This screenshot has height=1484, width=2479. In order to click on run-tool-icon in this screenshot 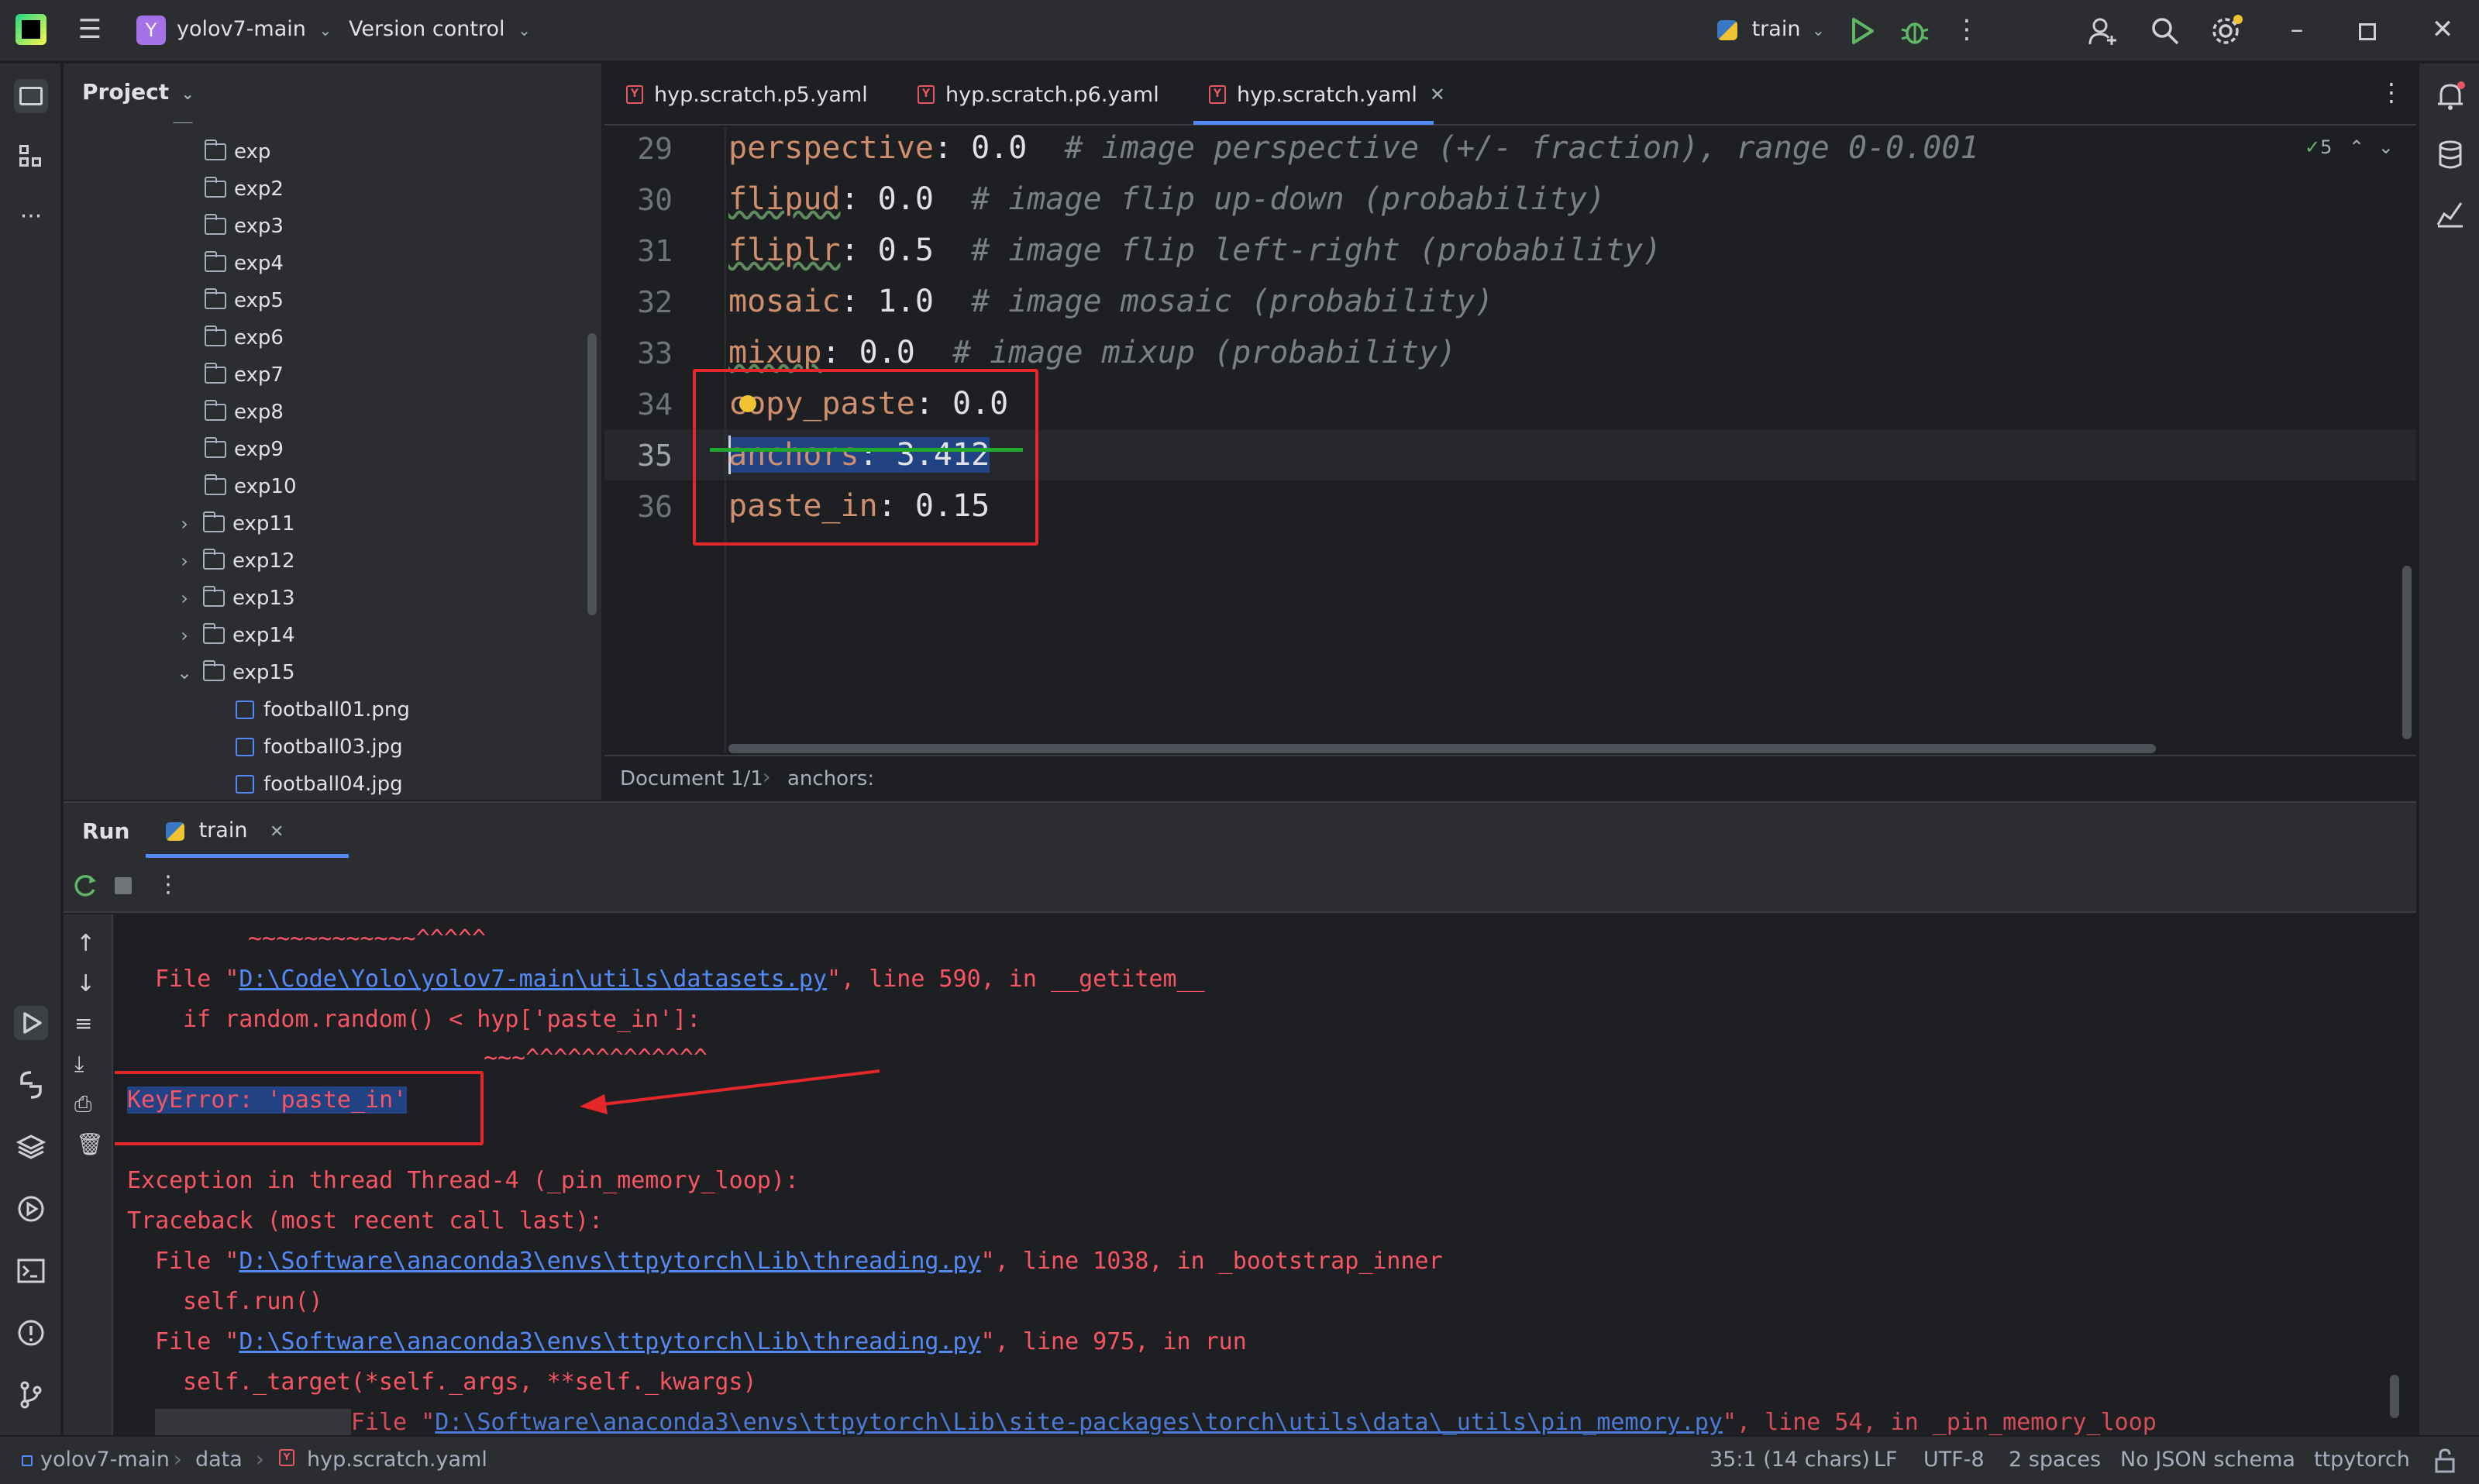, I will do `click(31, 1023)`.